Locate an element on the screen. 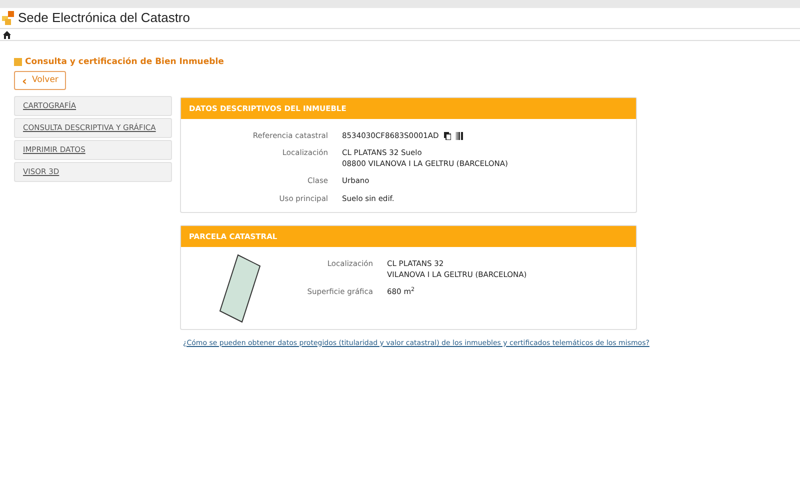 This screenshot has width=800, height=481. page-title: Consulta y certificación de Bien Inmueble is located at coordinates (124, 62).